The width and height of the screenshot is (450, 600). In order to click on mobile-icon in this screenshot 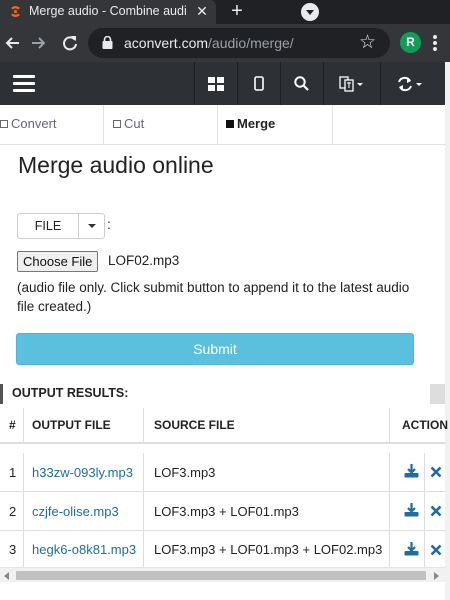, I will do `click(258, 83)`.